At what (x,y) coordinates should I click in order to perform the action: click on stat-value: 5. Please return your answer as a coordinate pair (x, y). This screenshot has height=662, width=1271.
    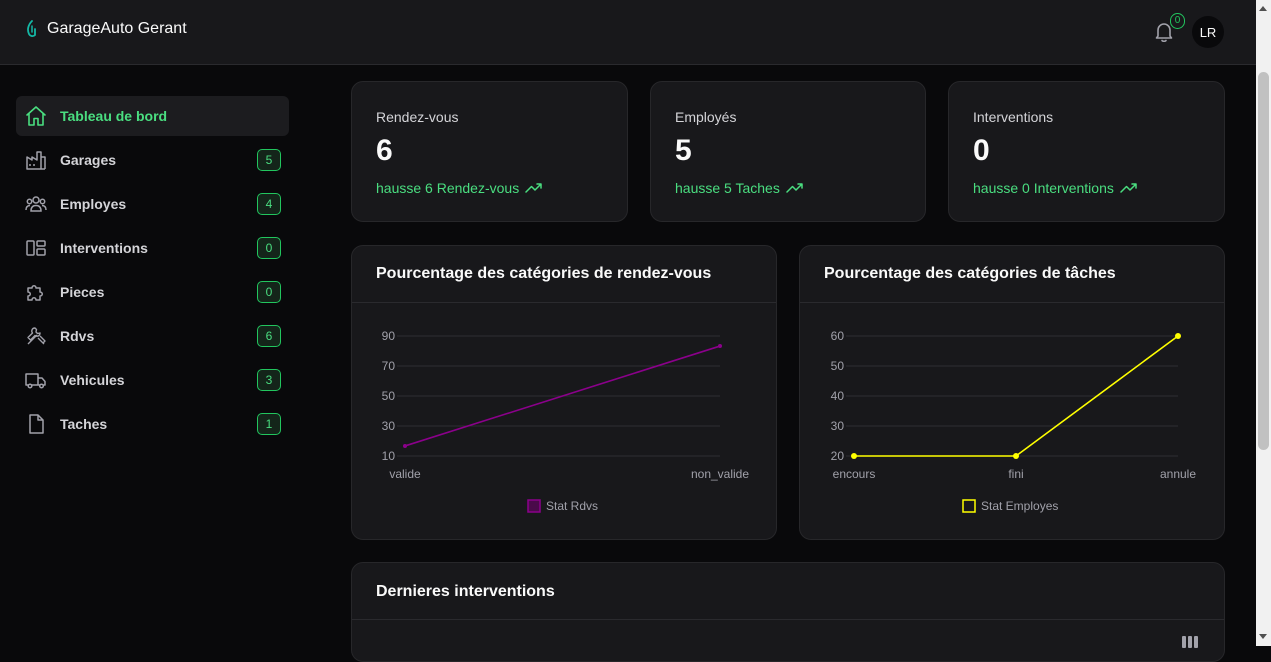
    Looking at the image, I should click on (683, 150).